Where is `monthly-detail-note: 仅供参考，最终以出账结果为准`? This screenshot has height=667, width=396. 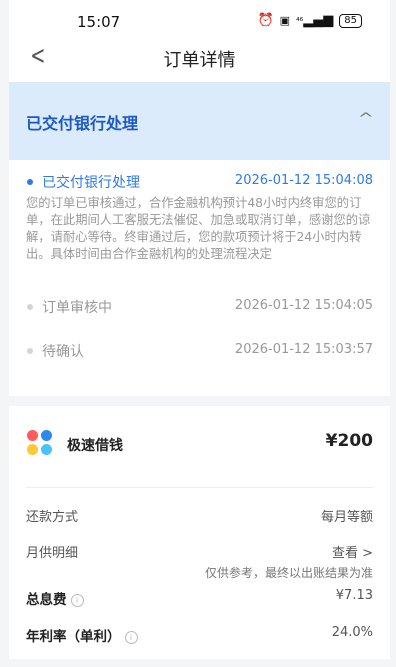 monthly-detail-note: 仅供参考，最终以出账结果为准 is located at coordinates (288, 573).